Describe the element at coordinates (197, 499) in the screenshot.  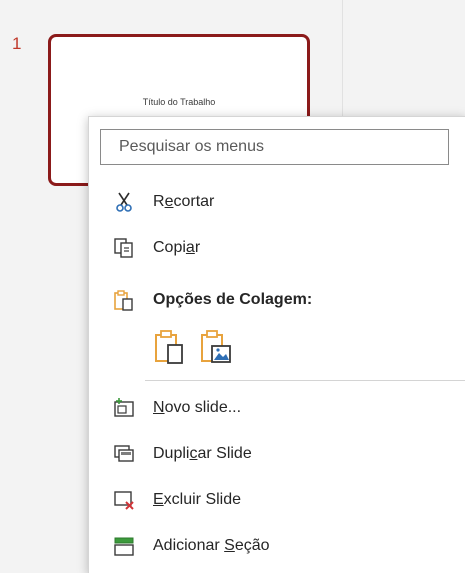
I see `menu-item-label: Excluir Slide` at that location.